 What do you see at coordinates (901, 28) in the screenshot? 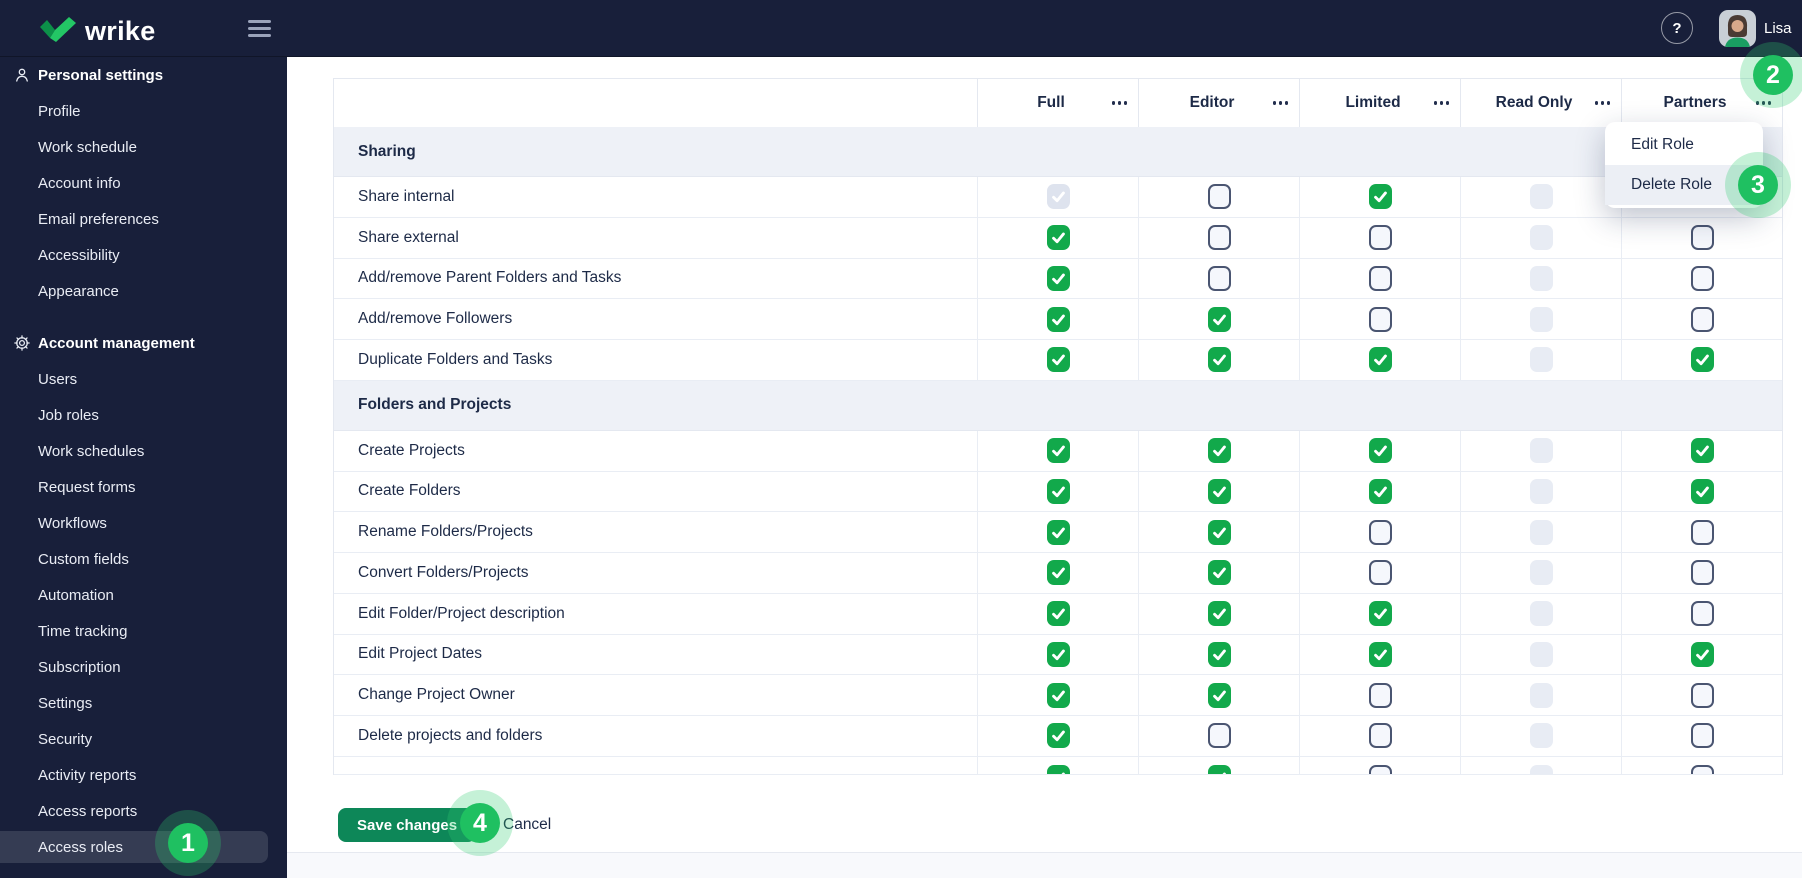
I see `top-bar: wrike ? Lisa` at bounding box center [901, 28].